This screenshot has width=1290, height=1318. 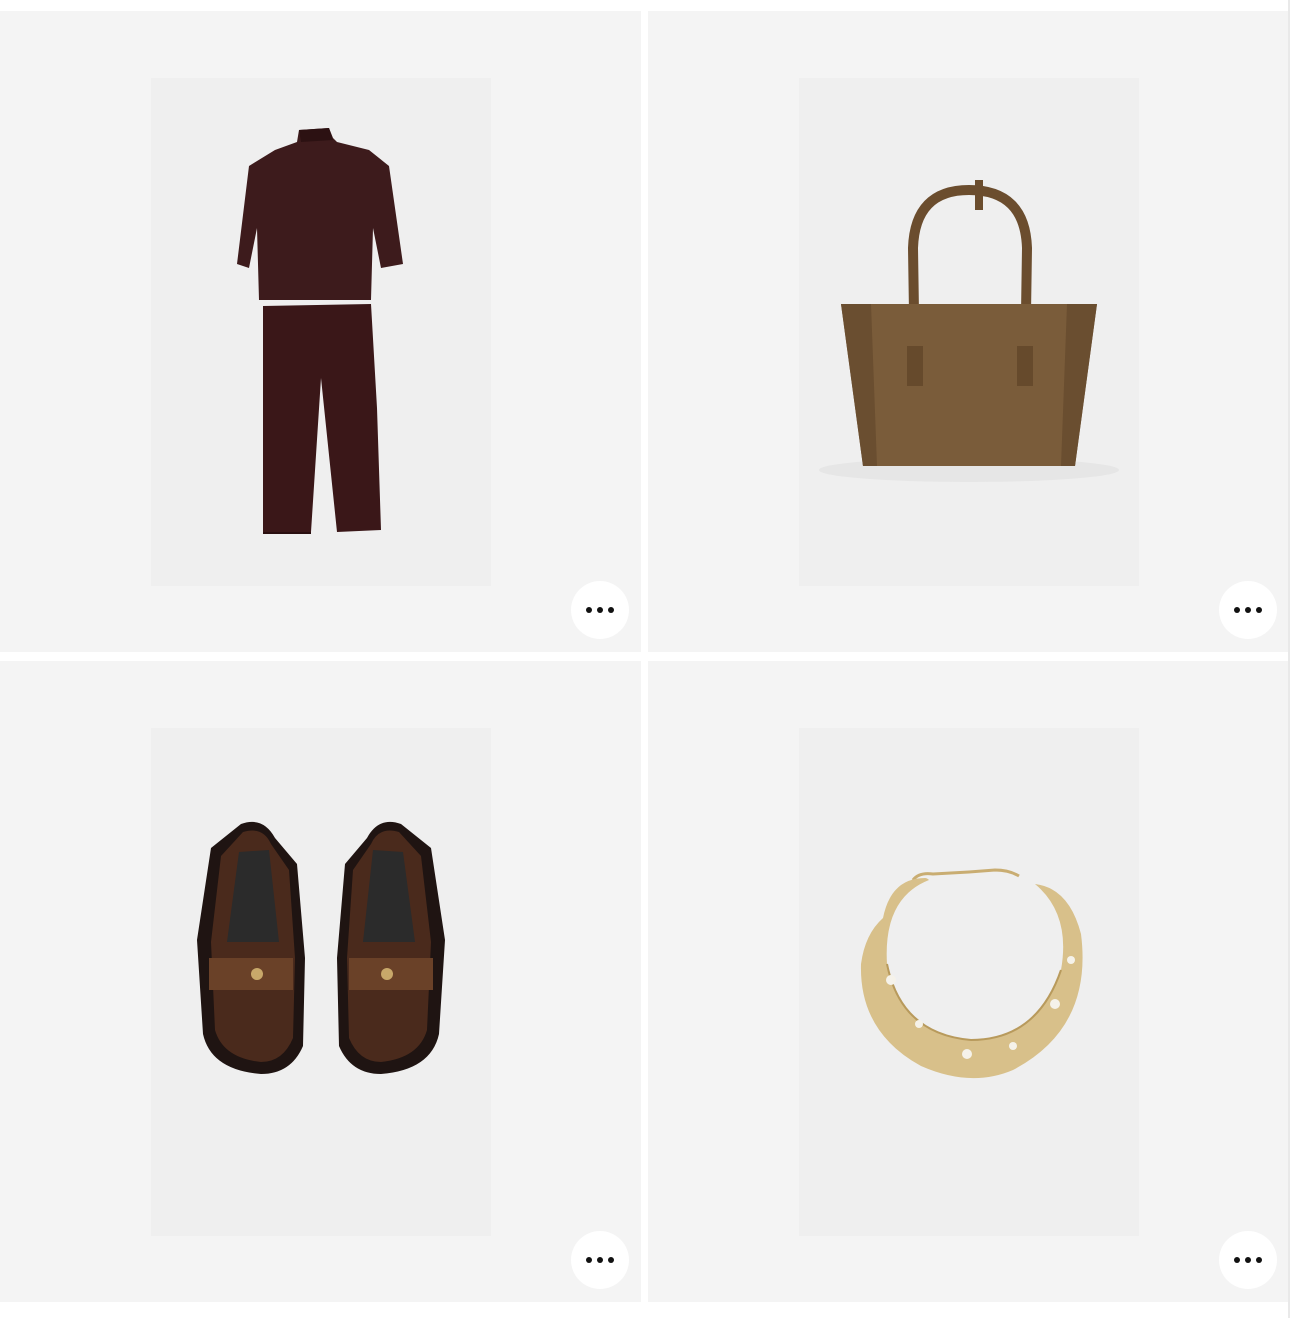 I want to click on product-image-outfit, so click(x=321, y=332).